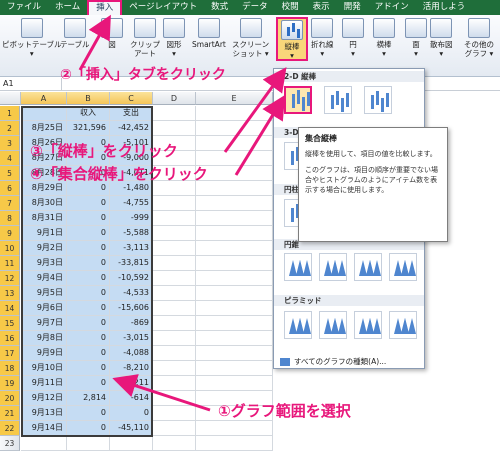 The height and width of the screenshot is (469, 500). What do you see at coordinates (88, 398) in the screenshot?
I see `table-cell: 2,814` at bounding box center [88, 398].